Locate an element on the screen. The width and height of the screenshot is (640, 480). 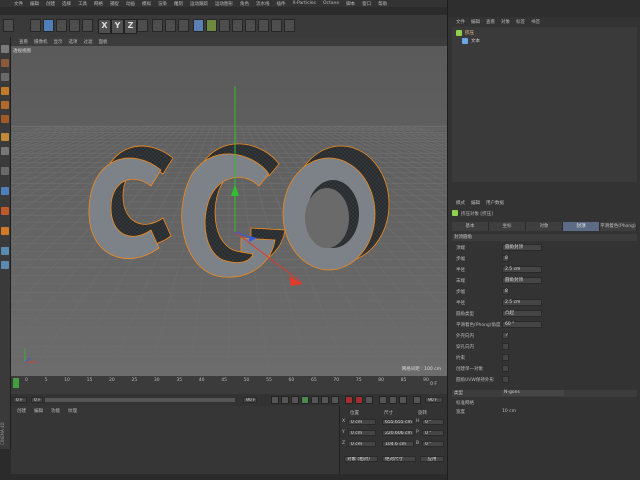
menu-item-13: 角色 is located at coordinates (244, 4).